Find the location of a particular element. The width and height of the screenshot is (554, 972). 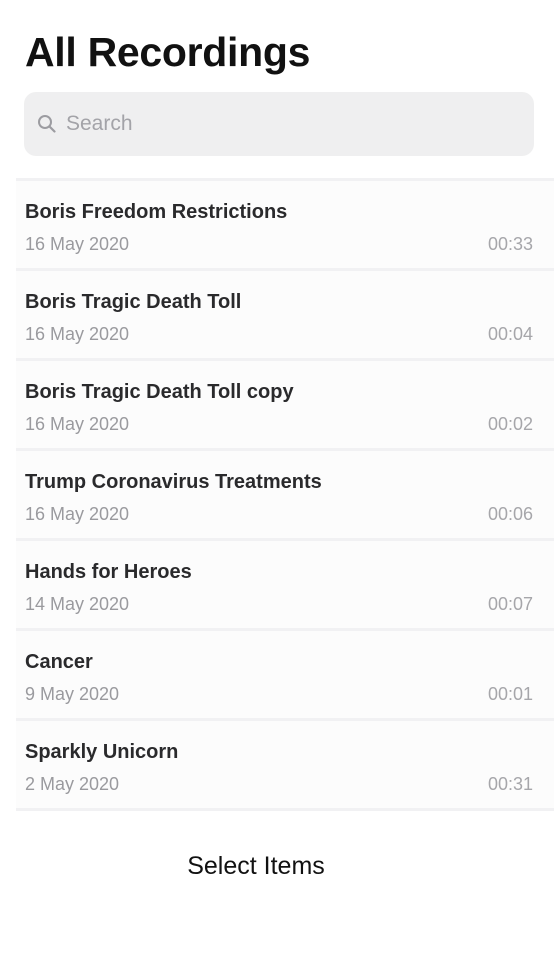

select-items-button: Select Items is located at coordinates (256, 866).